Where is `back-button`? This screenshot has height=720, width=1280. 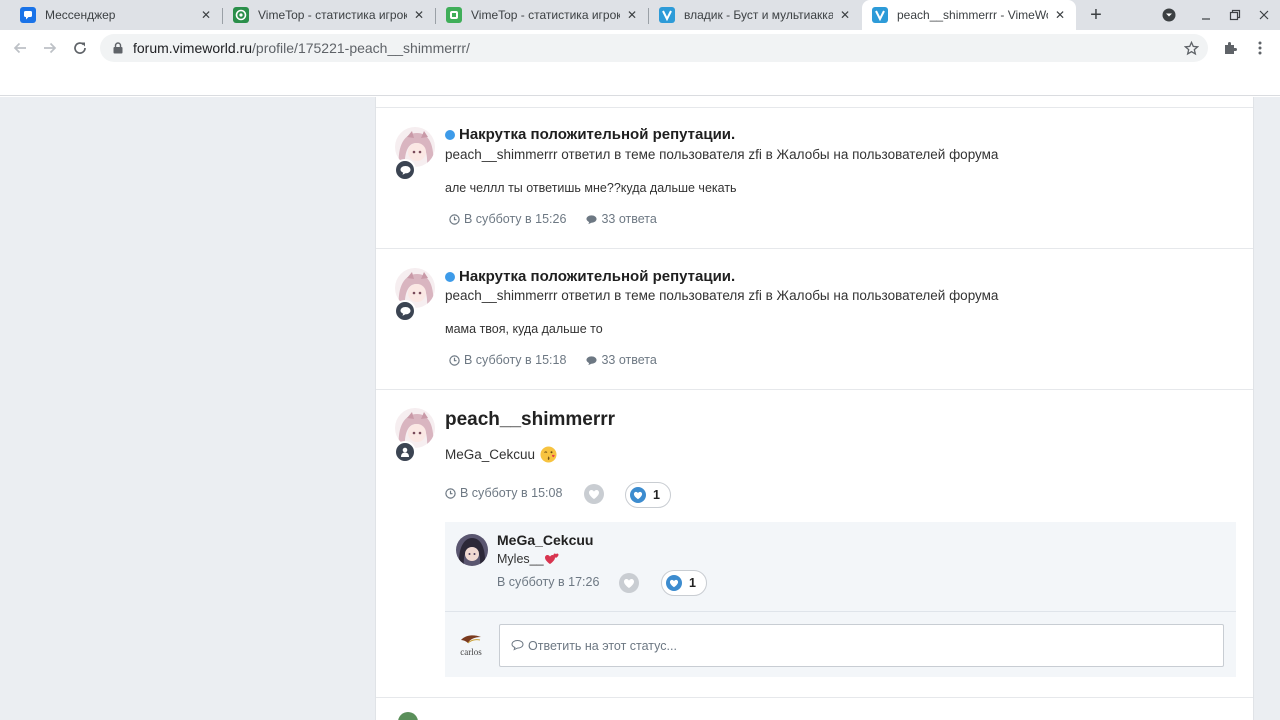
back-button is located at coordinates (20, 48).